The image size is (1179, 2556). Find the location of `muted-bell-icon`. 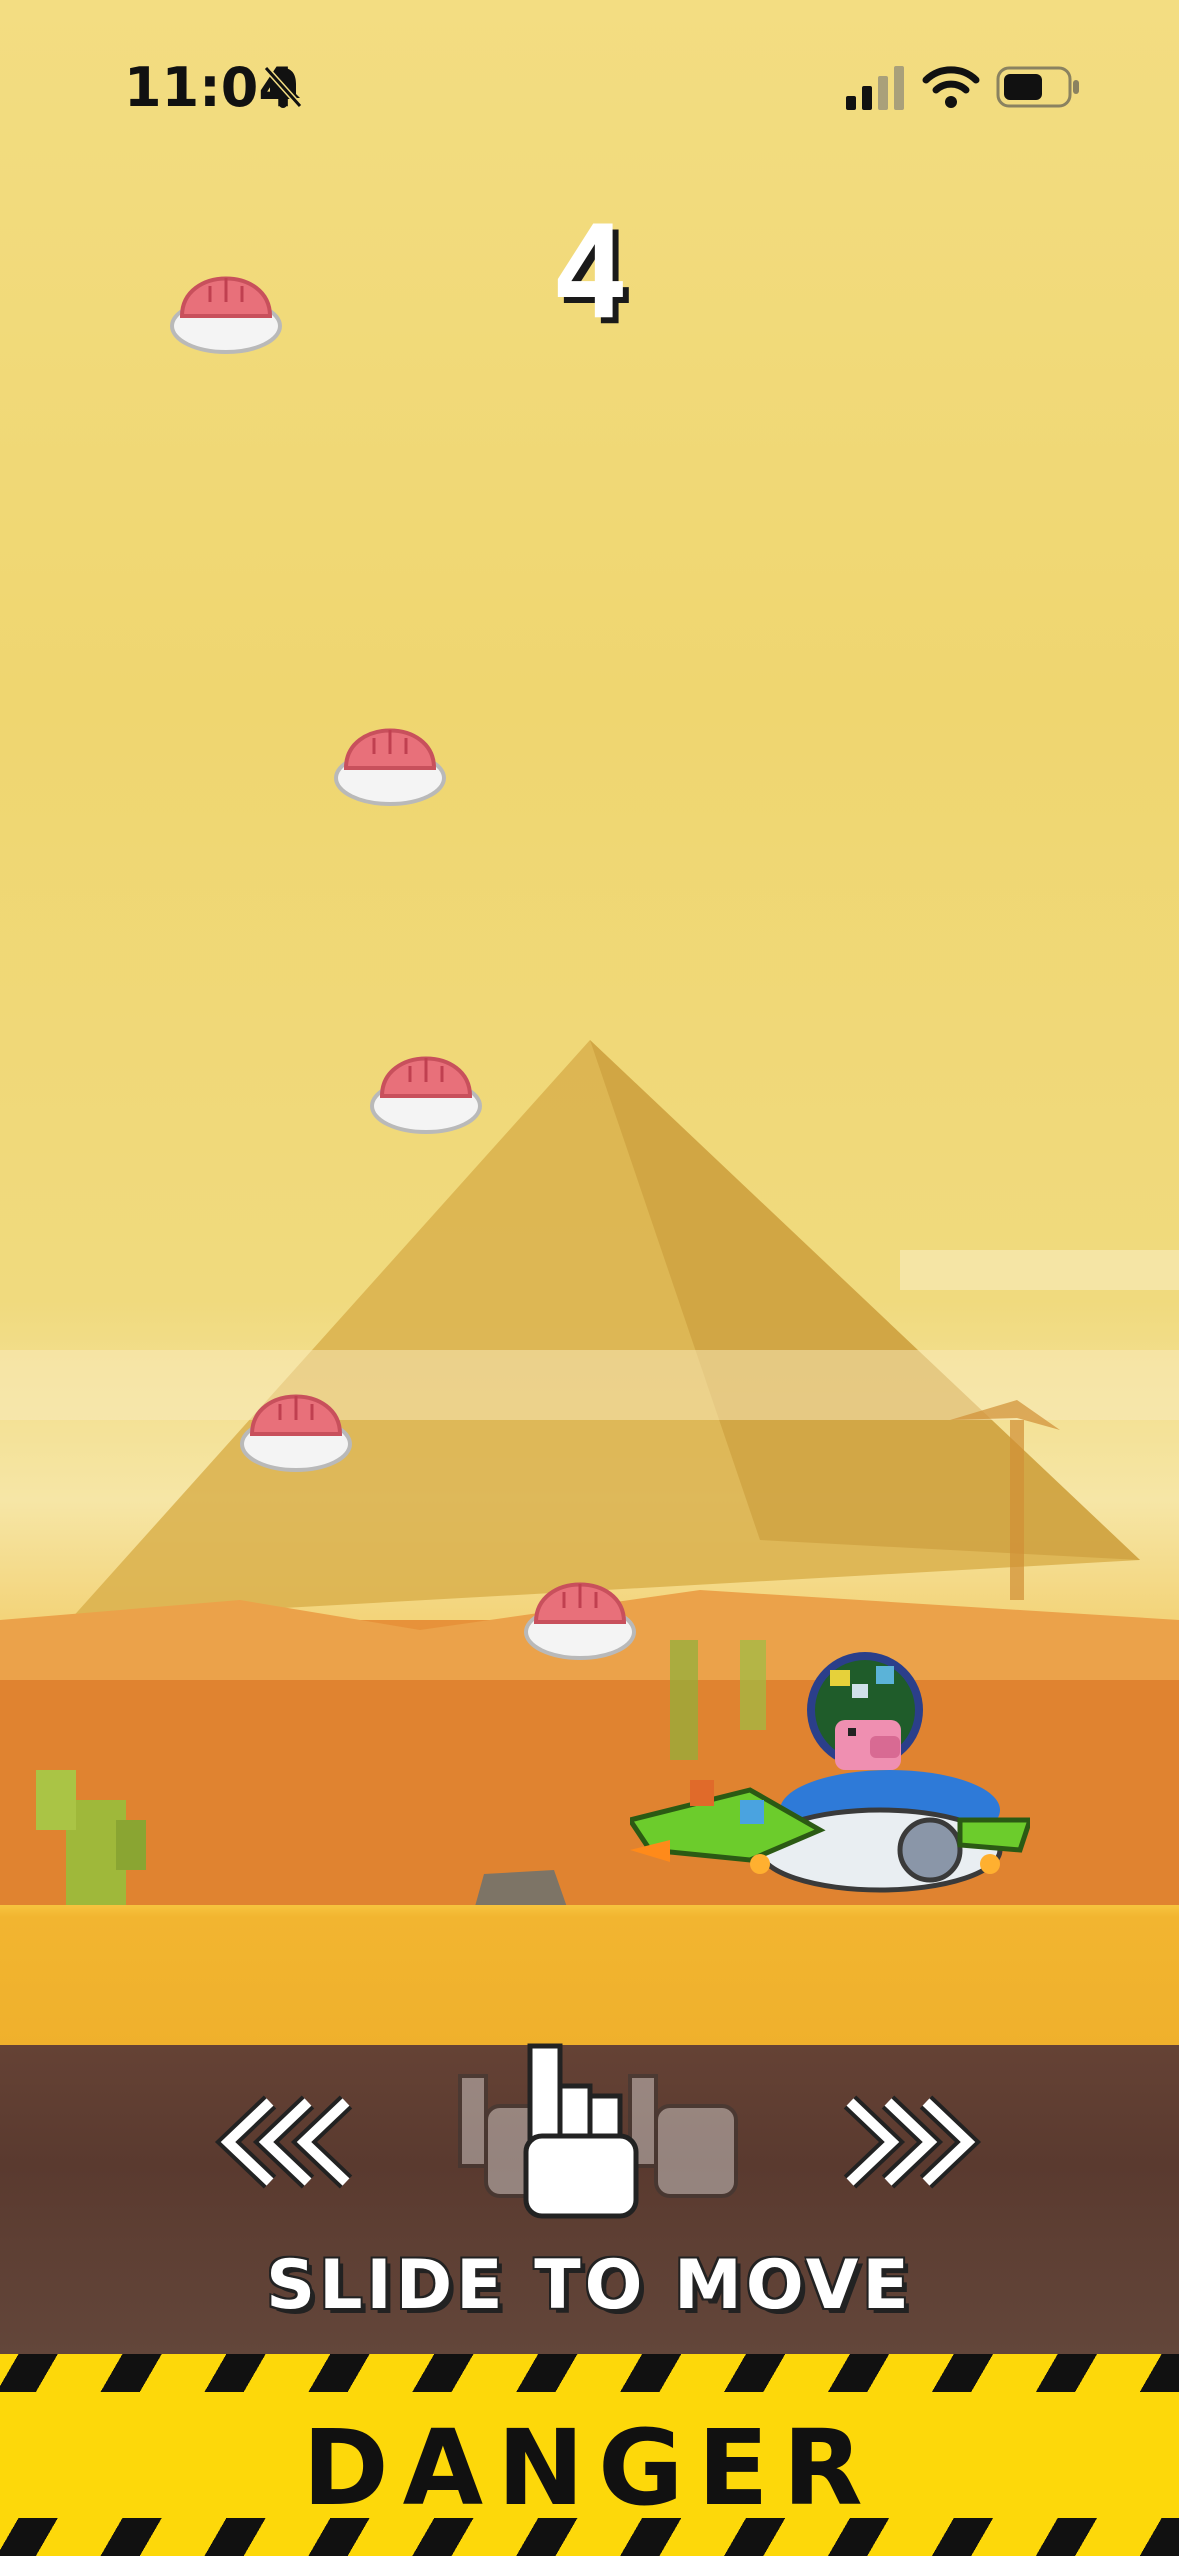

muted-bell-icon is located at coordinates (283, 87).